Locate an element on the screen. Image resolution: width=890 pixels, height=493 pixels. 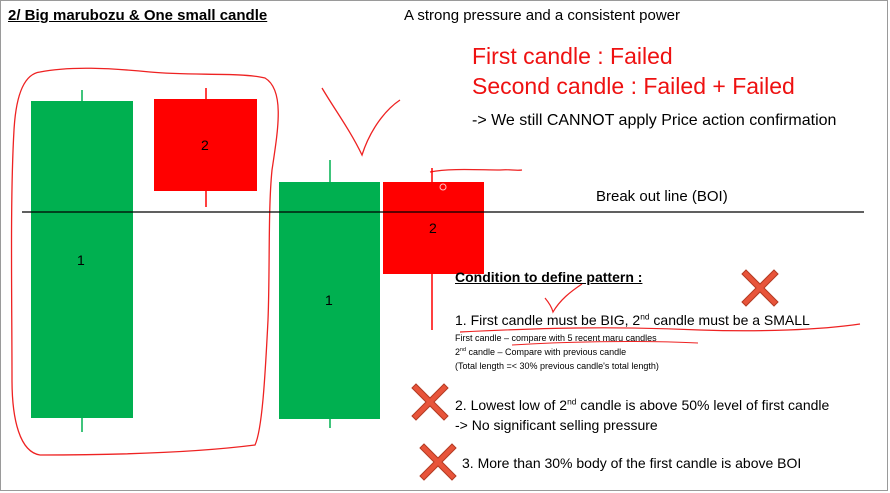
condition-1-text: 1. First candle must be BIG, 2 is located at coordinates (548, 320).